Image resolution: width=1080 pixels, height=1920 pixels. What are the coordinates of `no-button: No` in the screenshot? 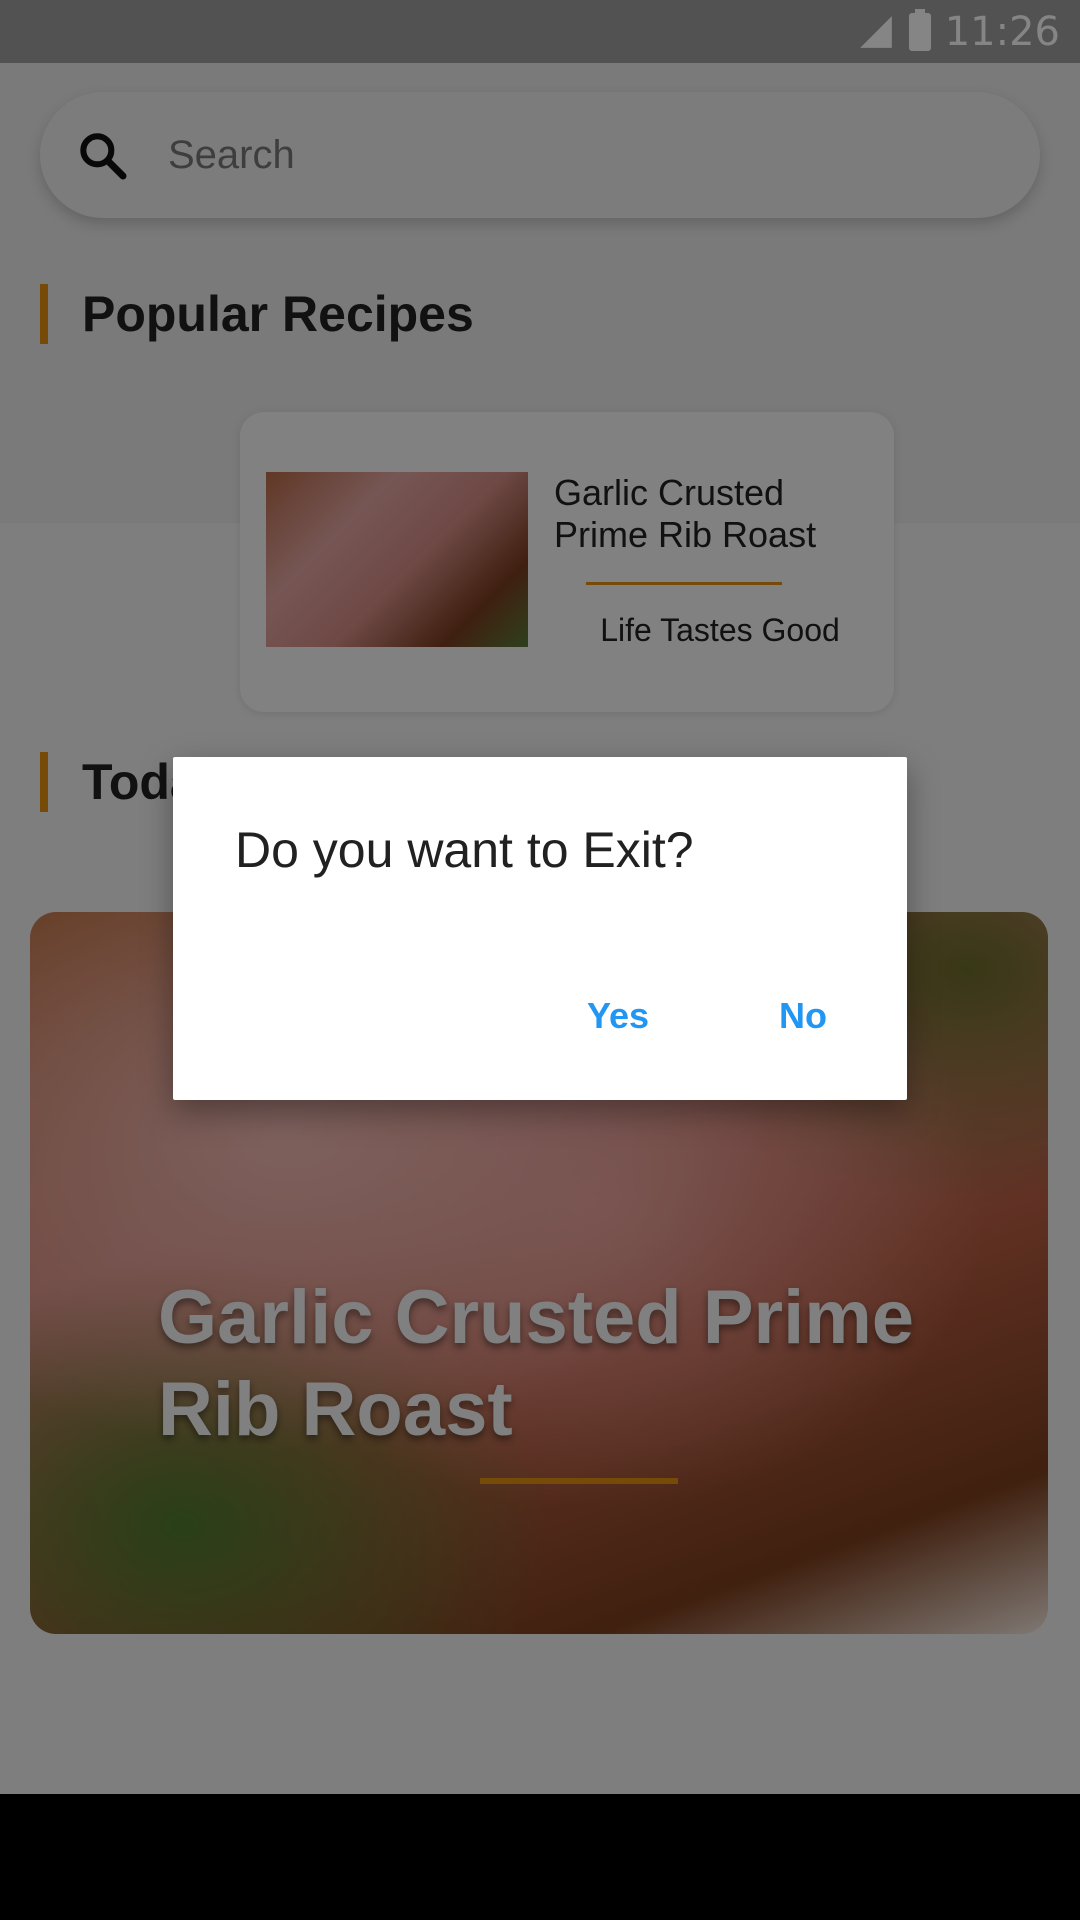 It's located at (803, 1016).